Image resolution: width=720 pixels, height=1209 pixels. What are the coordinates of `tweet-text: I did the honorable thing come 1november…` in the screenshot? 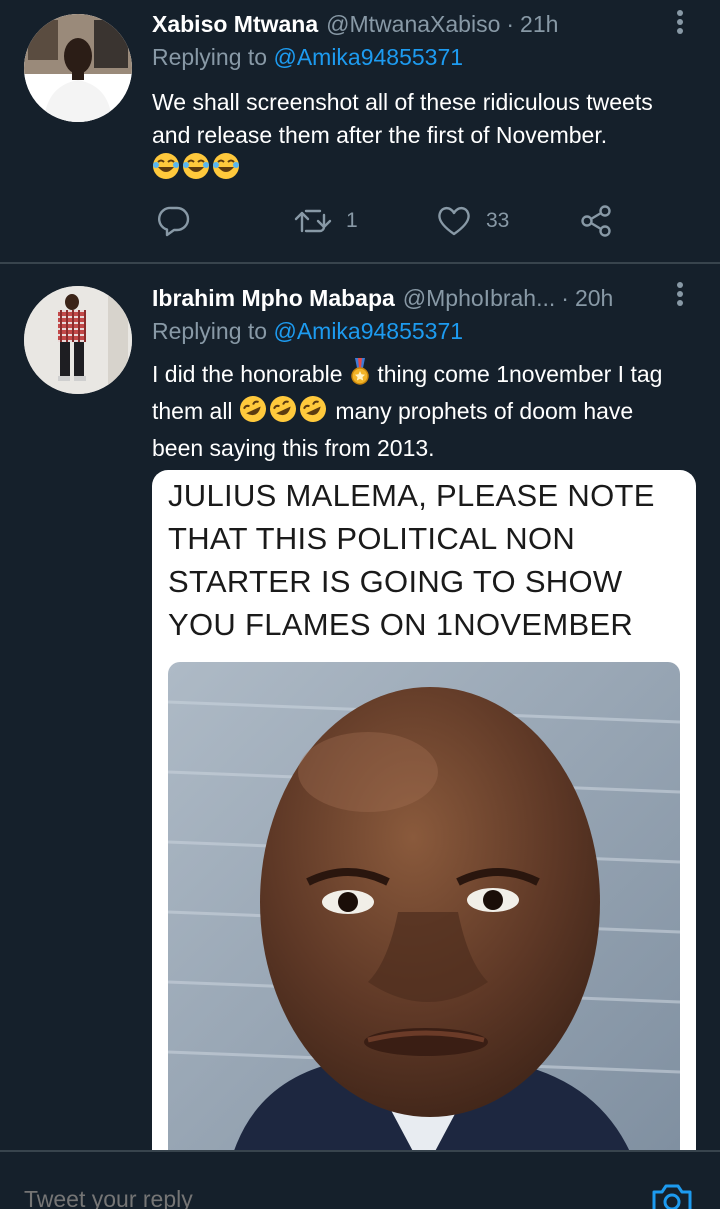 It's located at (412, 411).